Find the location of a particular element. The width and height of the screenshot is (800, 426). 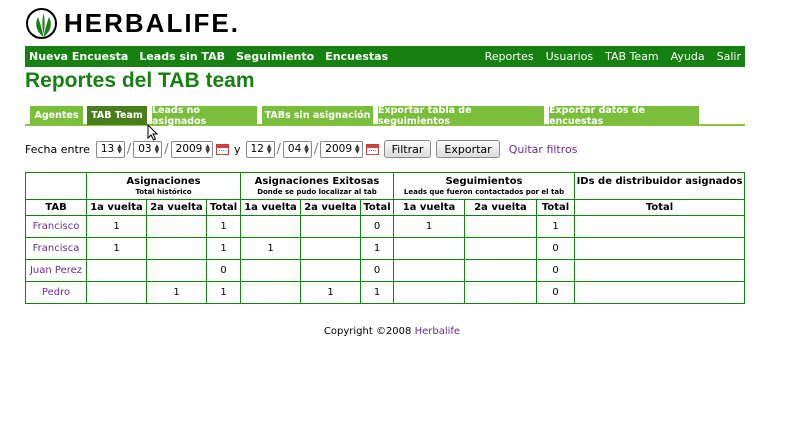

nav-usuarios: Usuarios is located at coordinates (570, 56).